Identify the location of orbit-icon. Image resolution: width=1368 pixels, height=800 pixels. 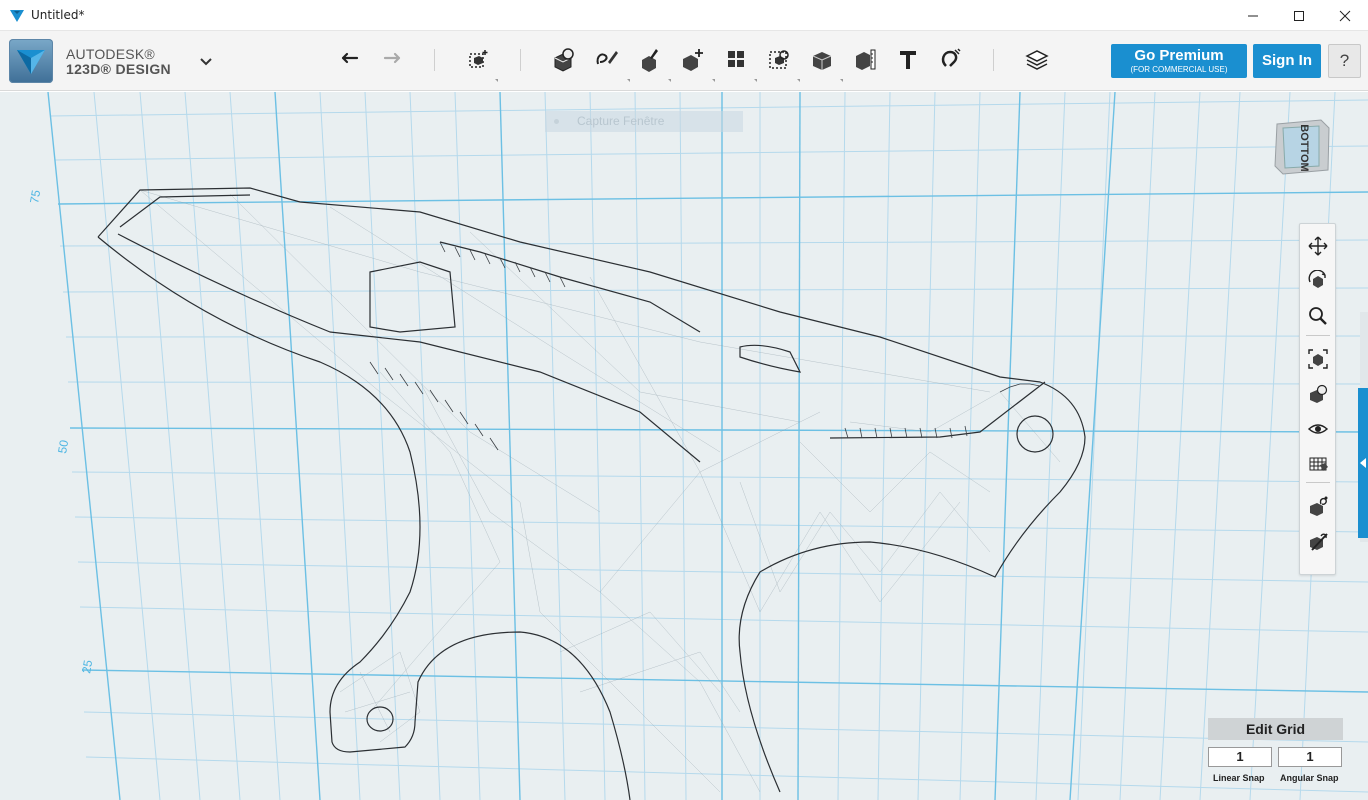
(1317, 279).